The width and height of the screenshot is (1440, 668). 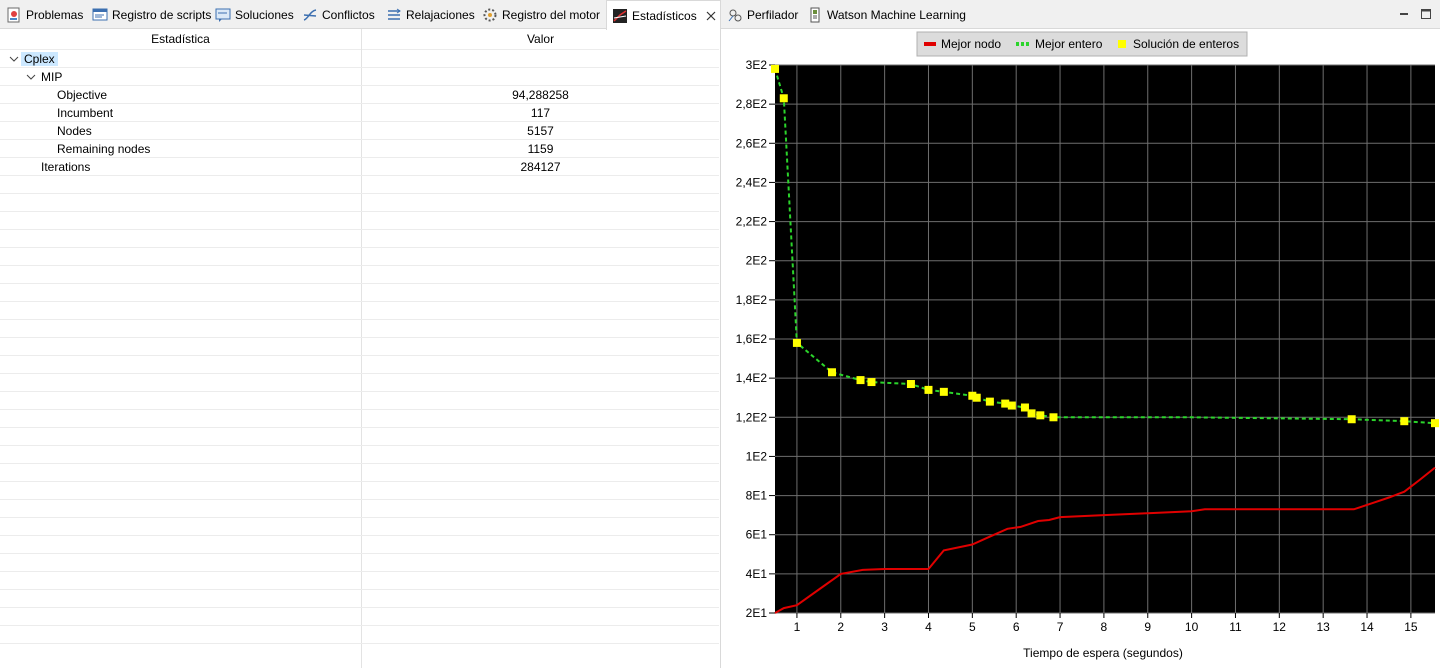 What do you see at coordinates (359, 95) in the screenshot?
I see `table-row: Objective 94,288258` at bounding box center [359, 95].